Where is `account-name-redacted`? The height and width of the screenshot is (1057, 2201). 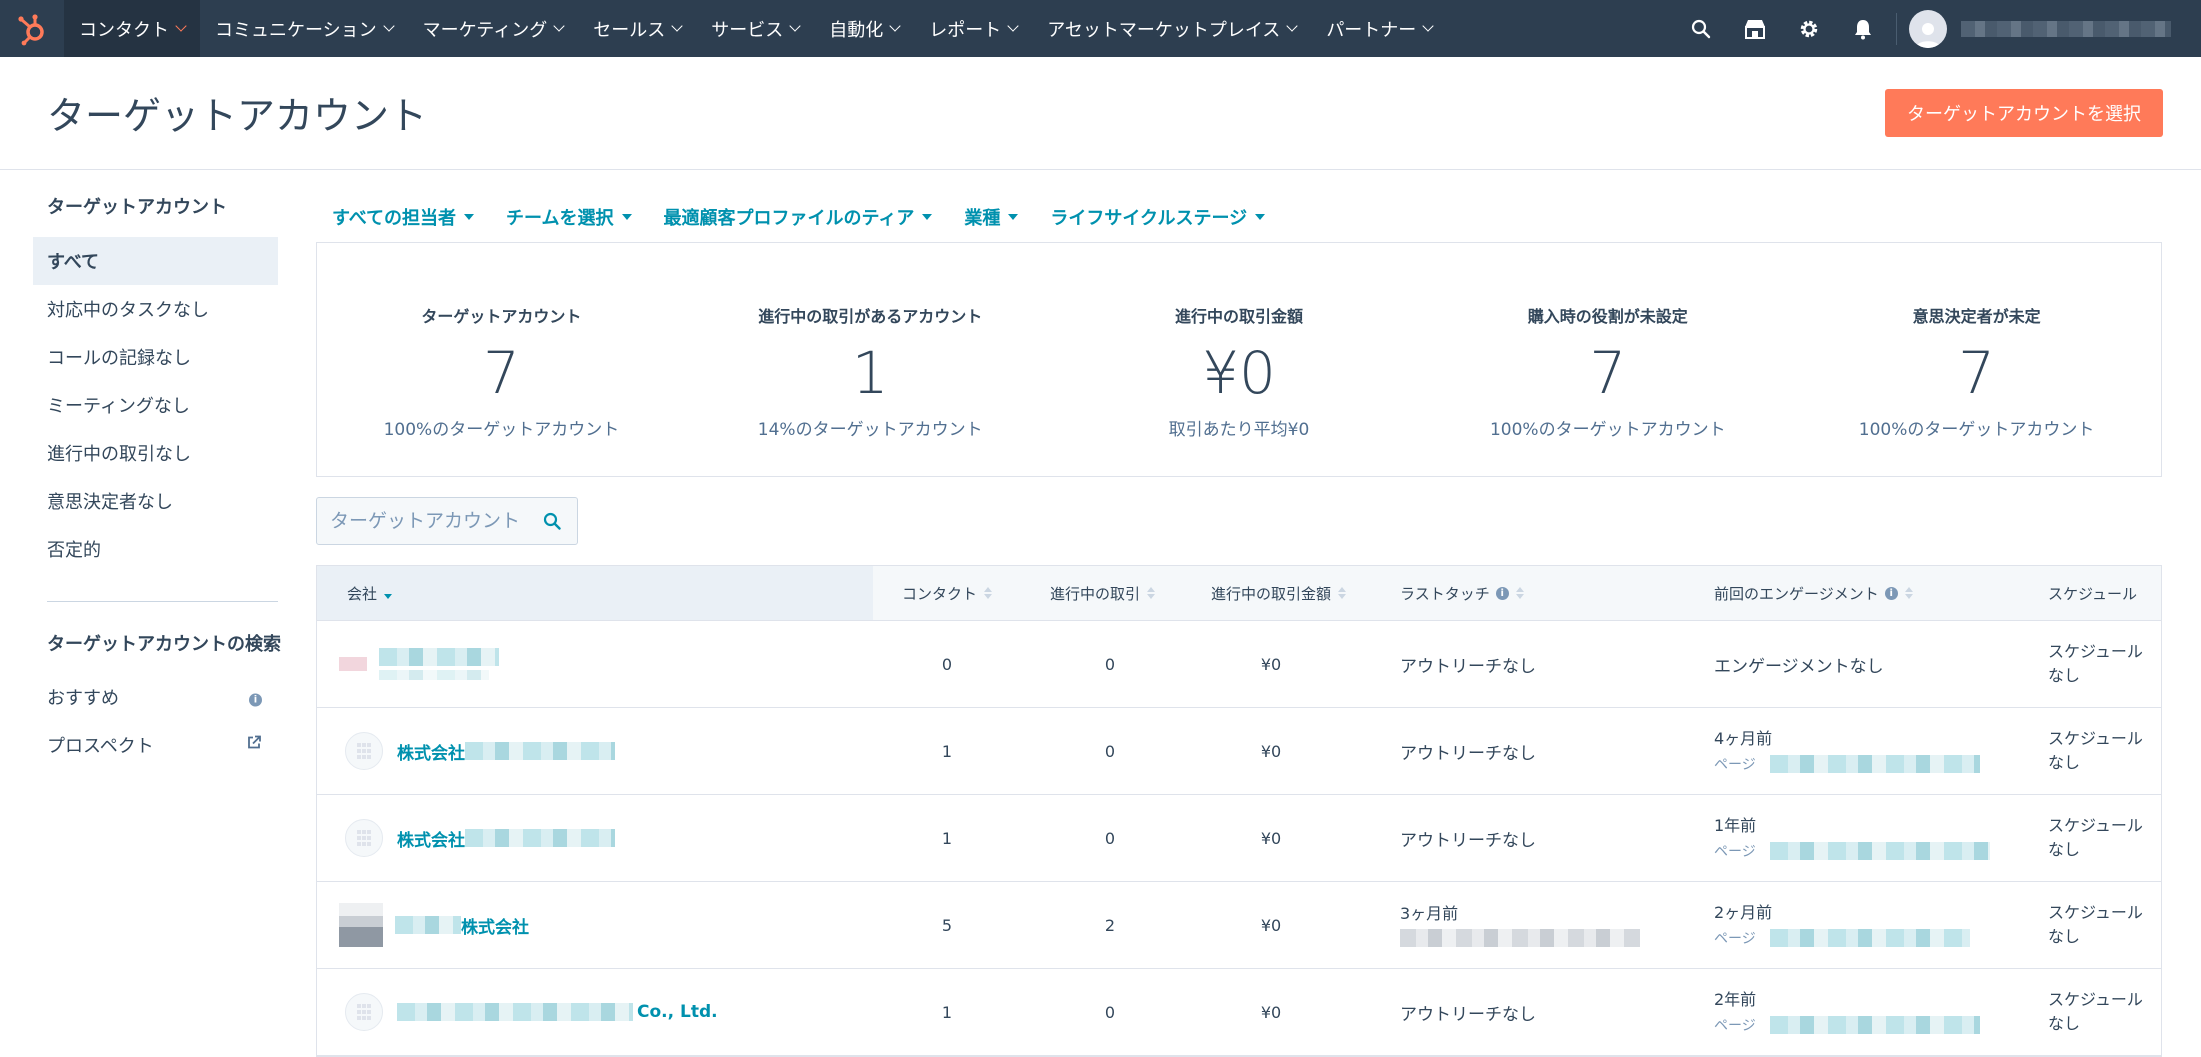 account-name-redacted is located at coordinates (2066, 28).